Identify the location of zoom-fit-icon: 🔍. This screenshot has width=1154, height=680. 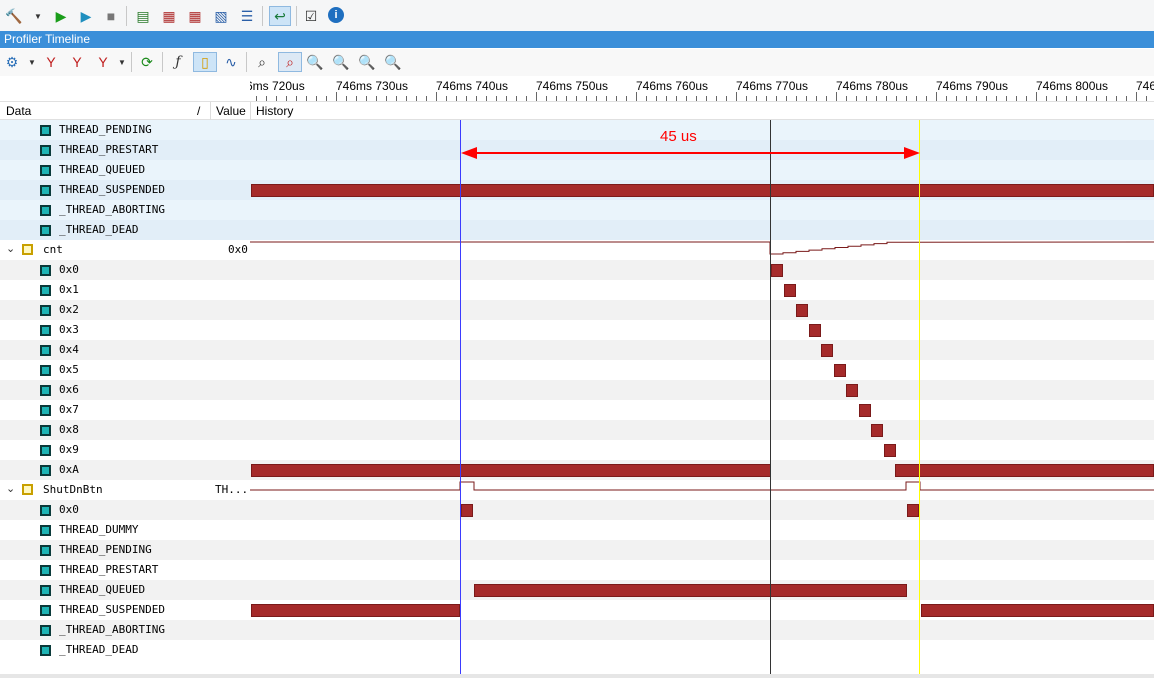
(393, 62).